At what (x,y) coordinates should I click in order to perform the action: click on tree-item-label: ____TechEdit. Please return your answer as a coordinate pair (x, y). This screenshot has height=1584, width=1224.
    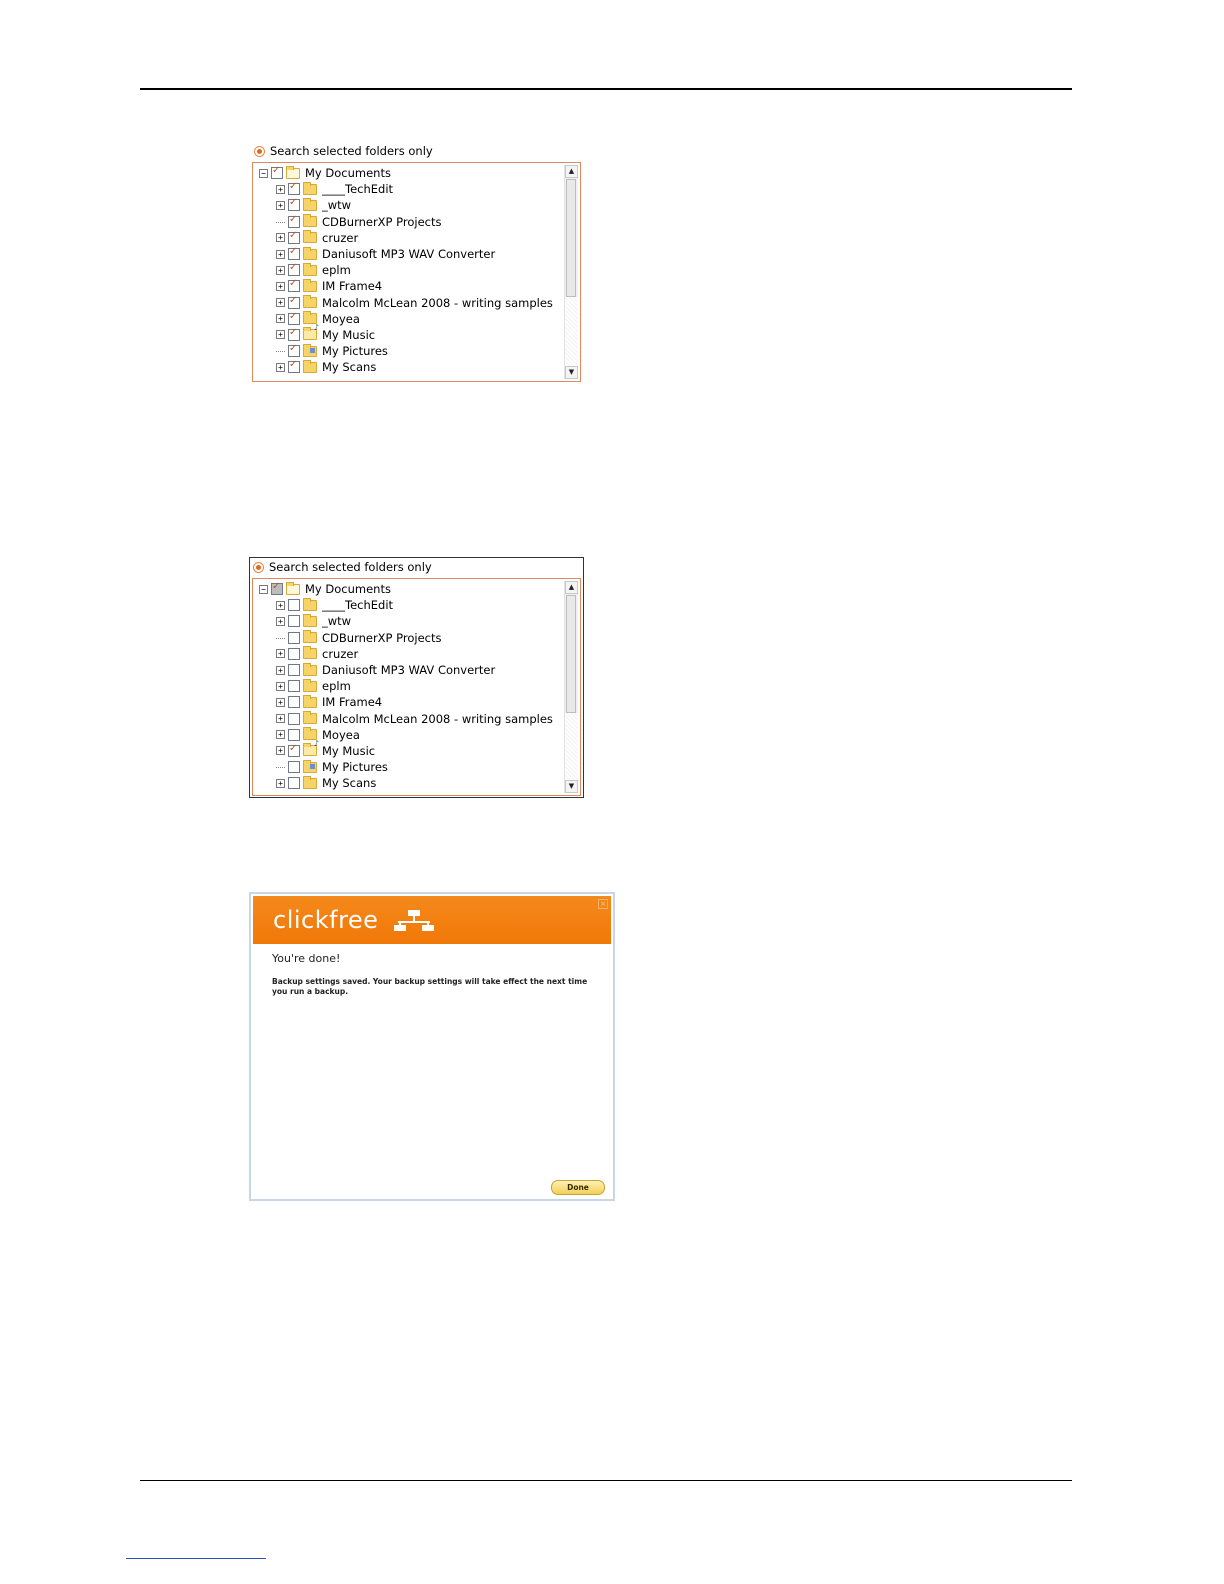
    Looking at the image, I should click on (358, 189).